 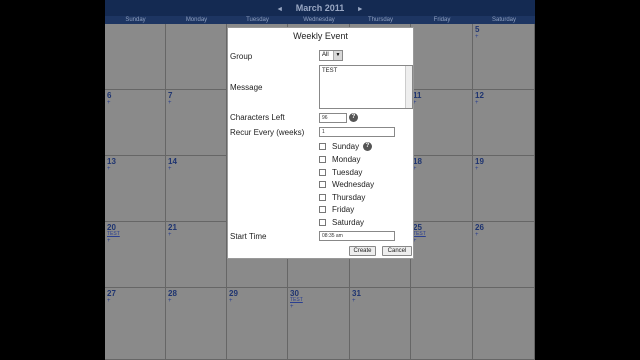 What do you see at coordinates (347, 172) in the screenshot?
I see `checkbox-label-tuesday: Tuesday` at bounding box center [347, 172].